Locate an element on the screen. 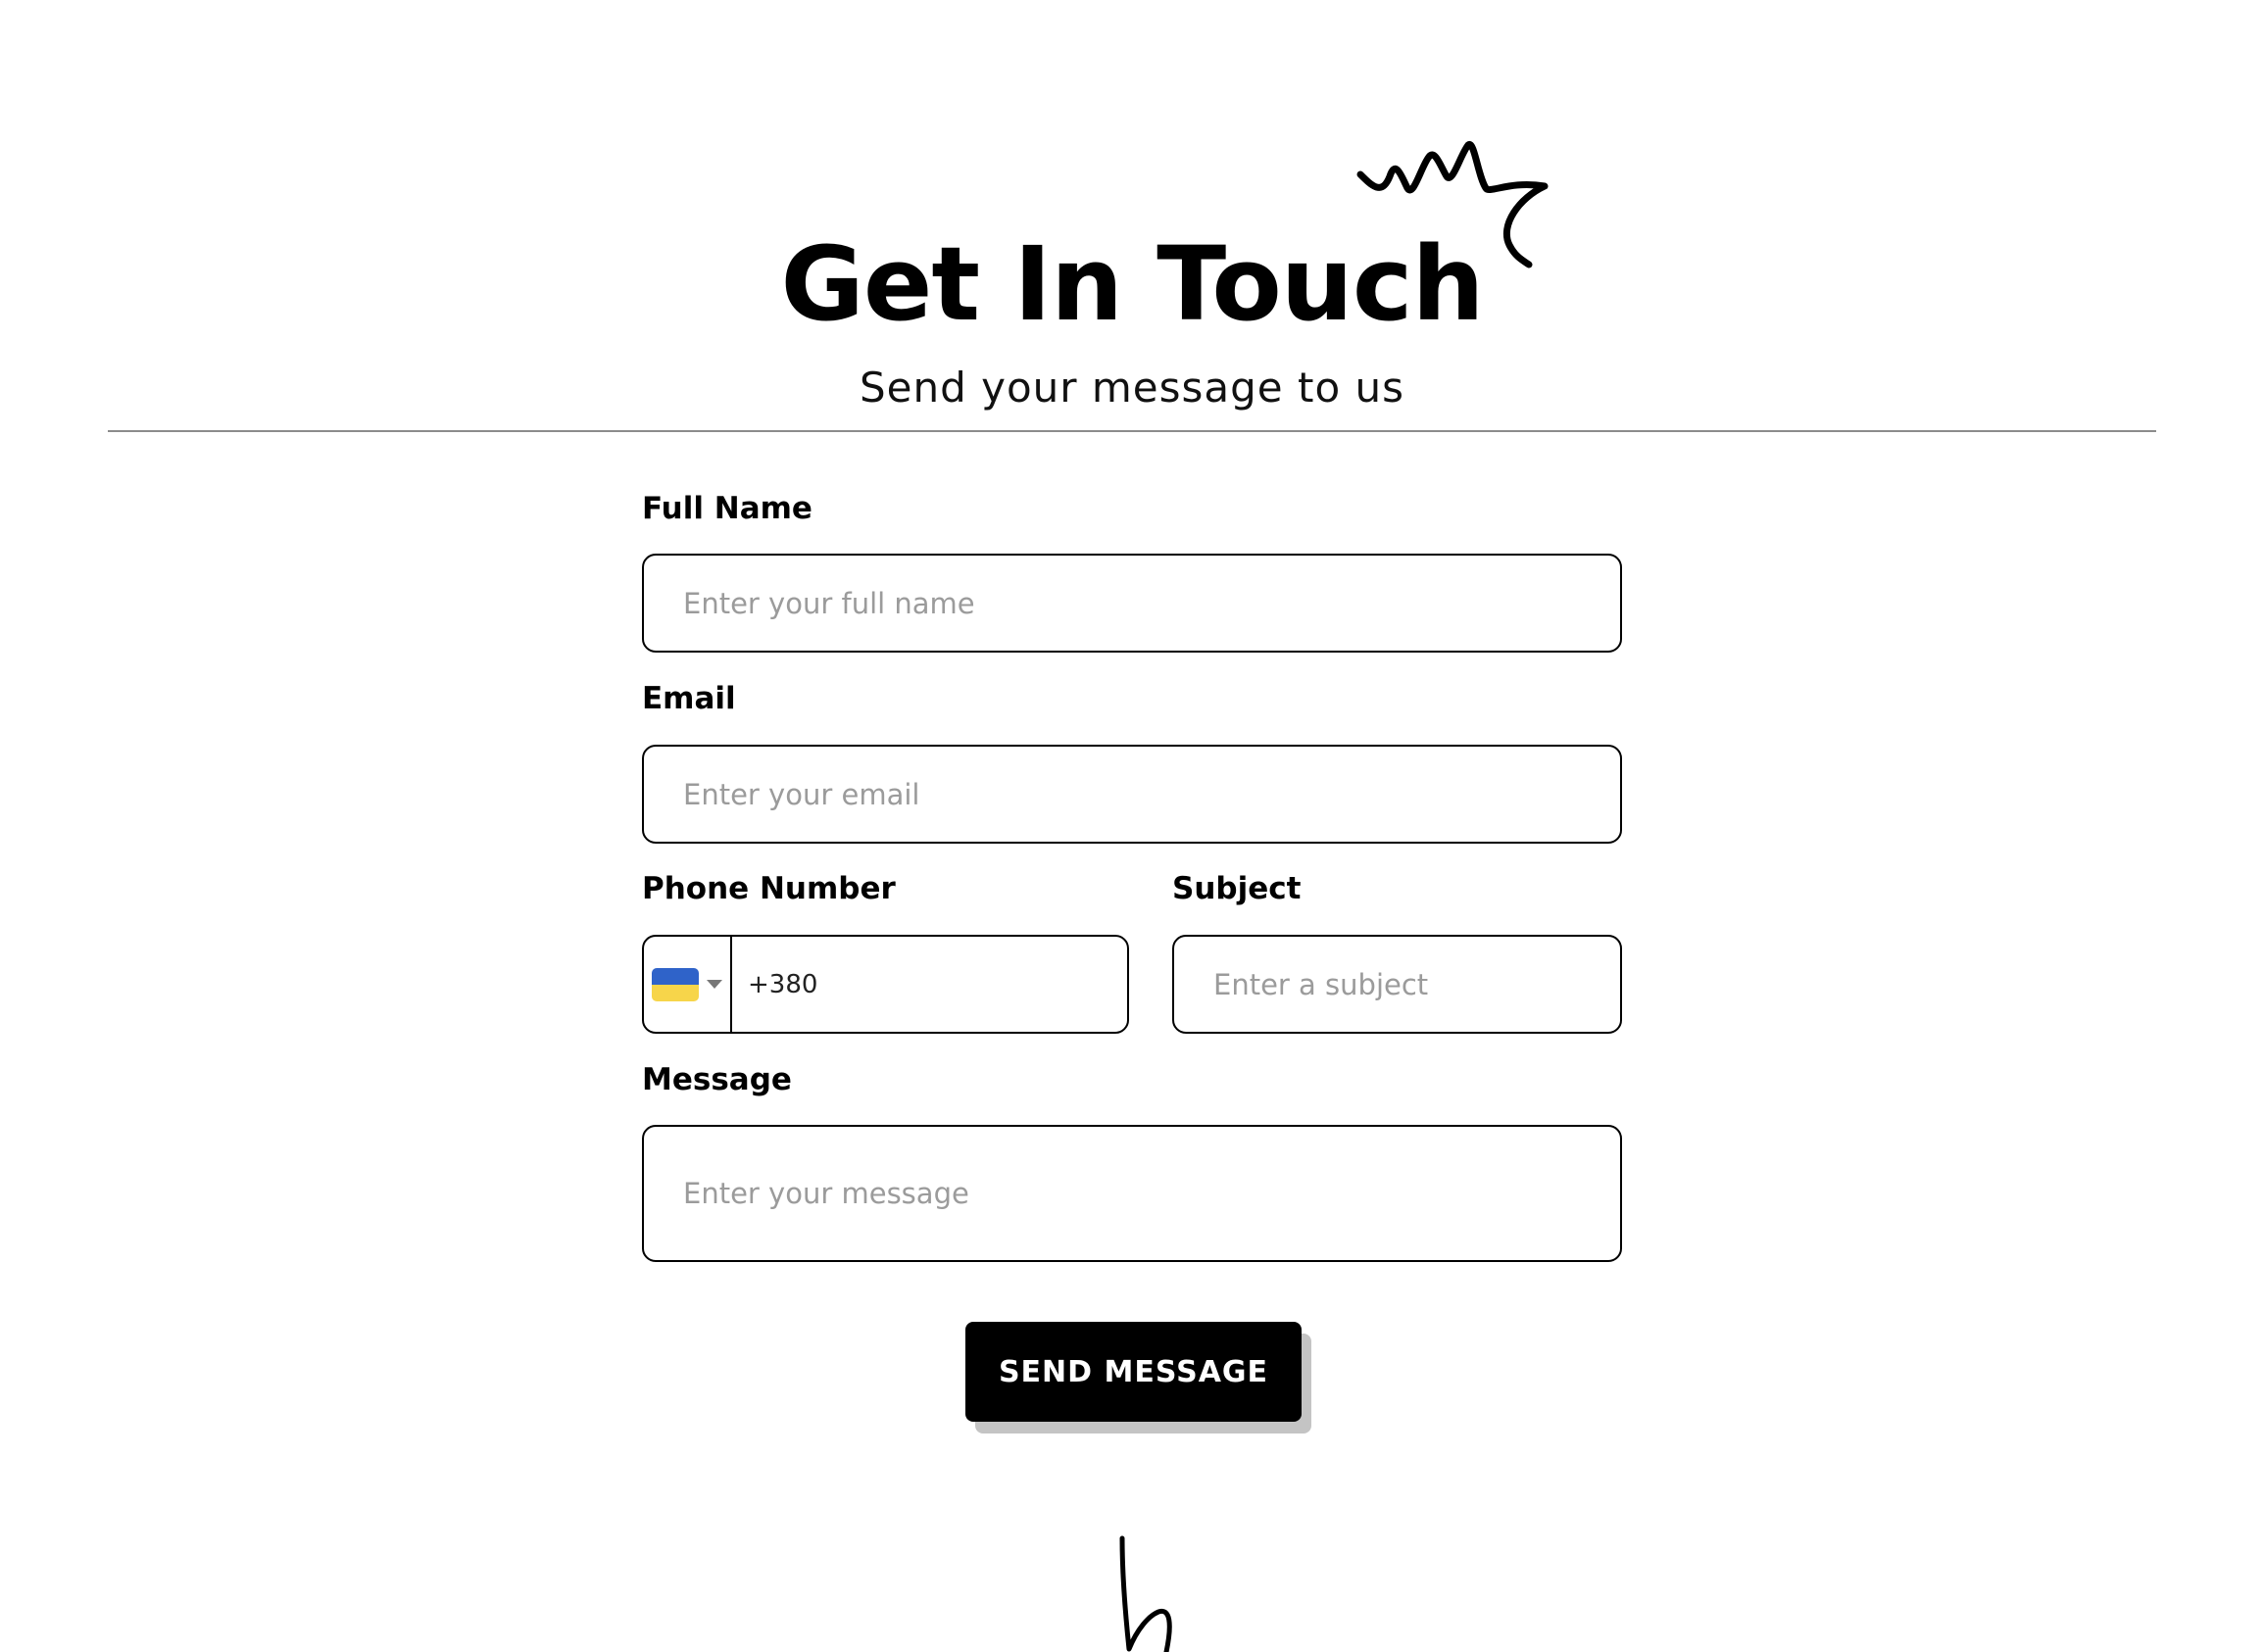 Image resolution: width=2264 pixels, height=1652 pixels. phone-number-input: +380 is located at coordinates (929, 984).